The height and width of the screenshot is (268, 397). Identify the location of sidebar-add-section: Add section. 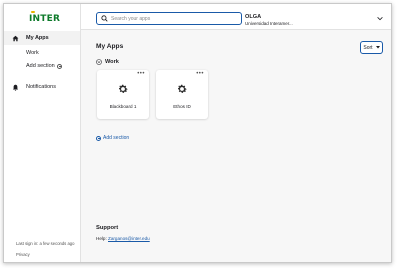
(44, 66).